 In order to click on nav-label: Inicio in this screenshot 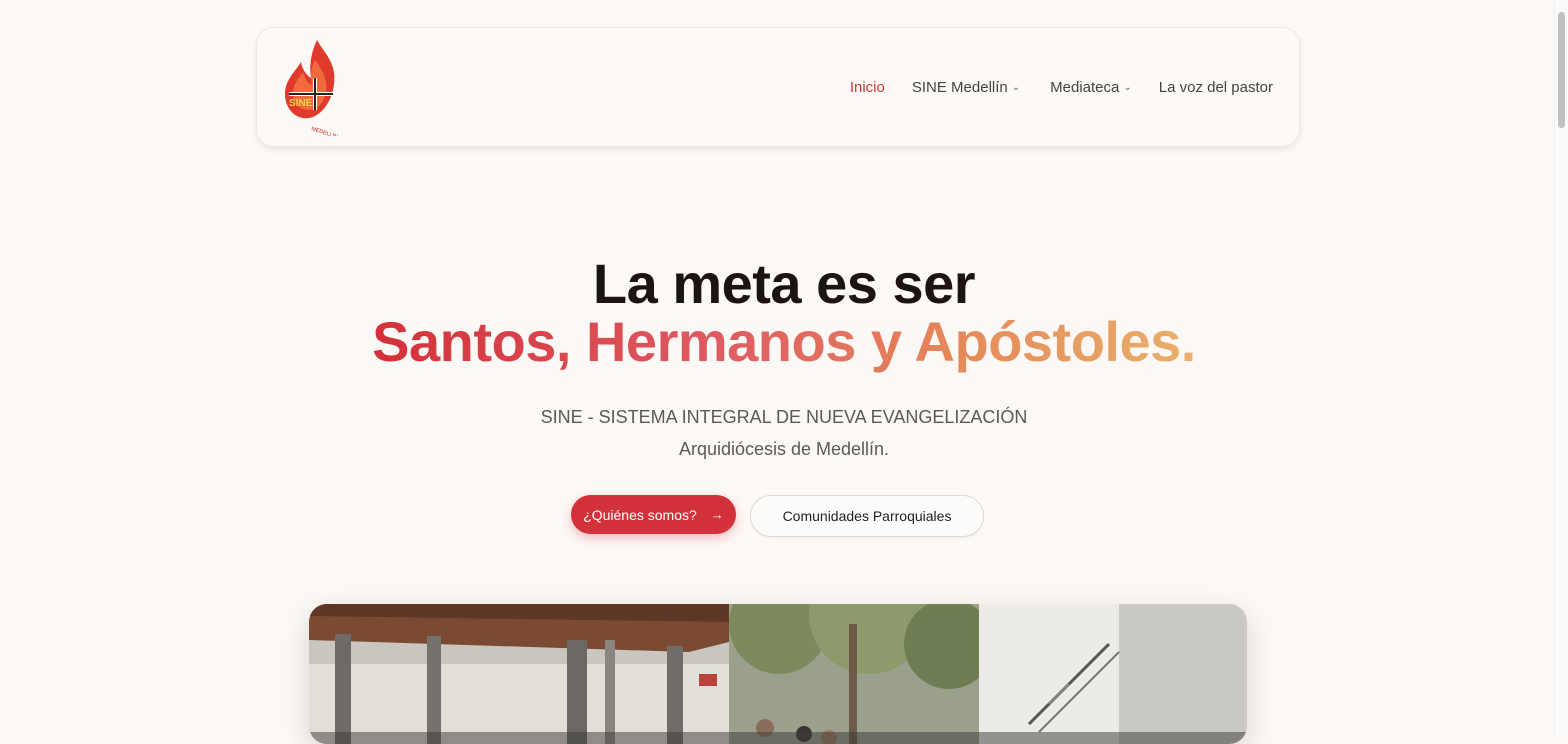, I will do `click(867, 87)`.